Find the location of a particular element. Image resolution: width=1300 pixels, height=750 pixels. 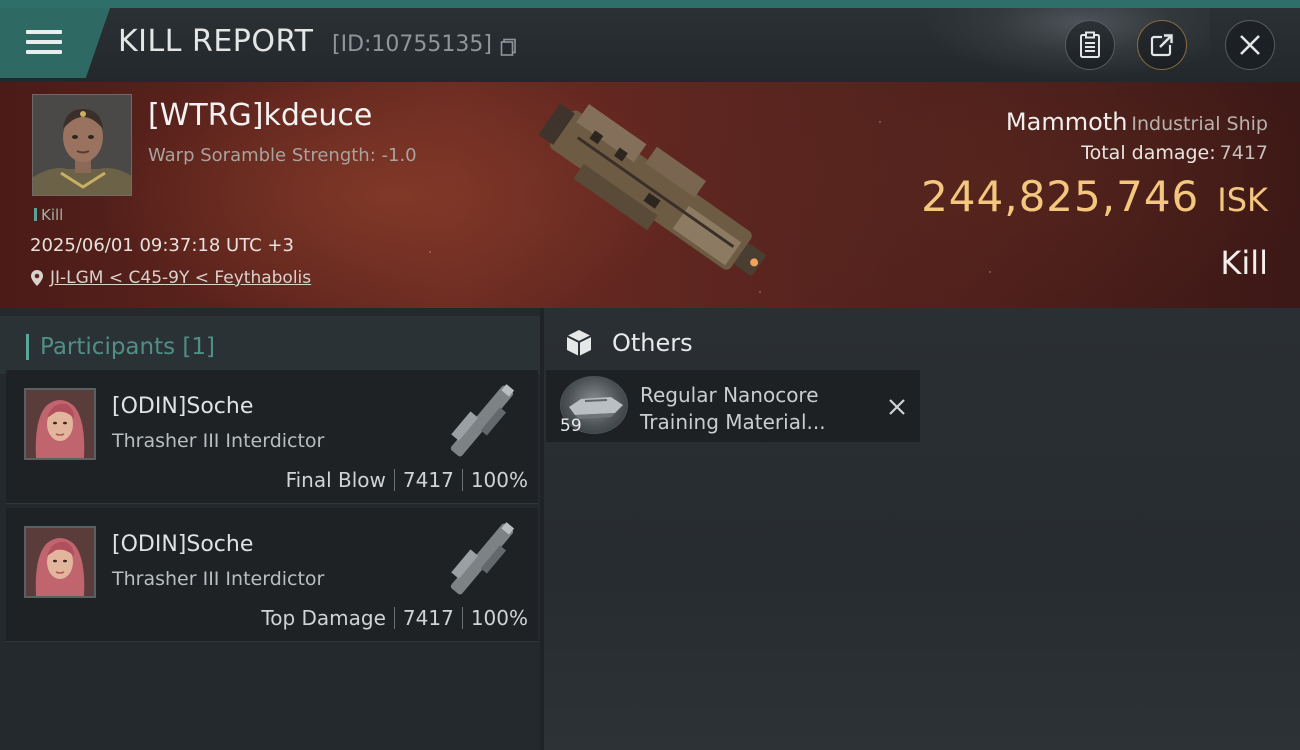

menu-icon is located at coordinates (44, 45).